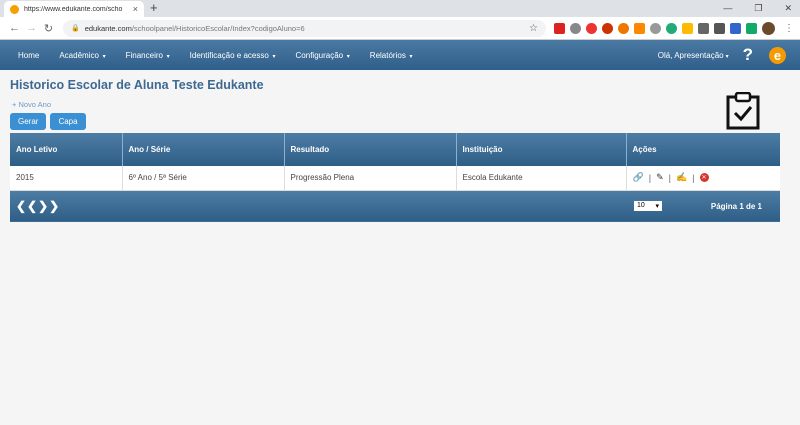 The height and width of the screenshot is (425, 800). Describe the element at coordinates (400, 8) in the screenshot. I see `tab-strip: https://www.edukante.com/scho × + — ❐ ✕` at that location.